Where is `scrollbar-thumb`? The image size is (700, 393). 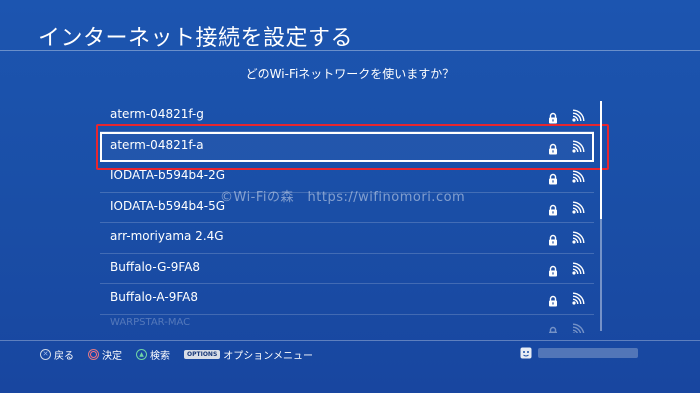 scrollbar-thumb is located at coordinates (601, 160).